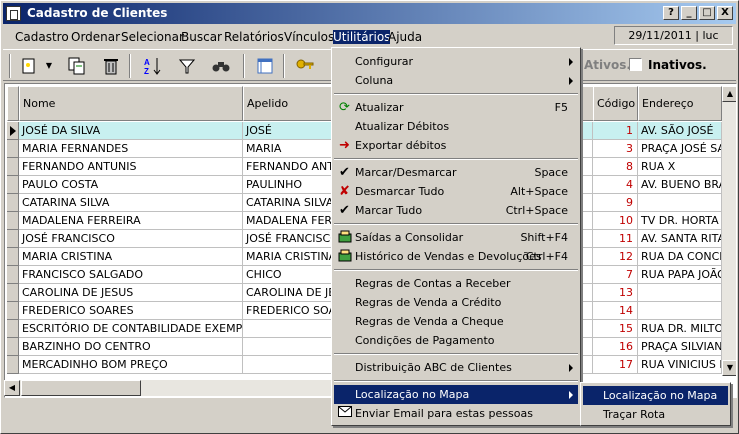 Image resolution: width=739 pixels, height=434 pixels. What do you see at coordinates (615, 185) in the screenshot?
I see `cell-codigo: 4` at bounding box center [615, 185].